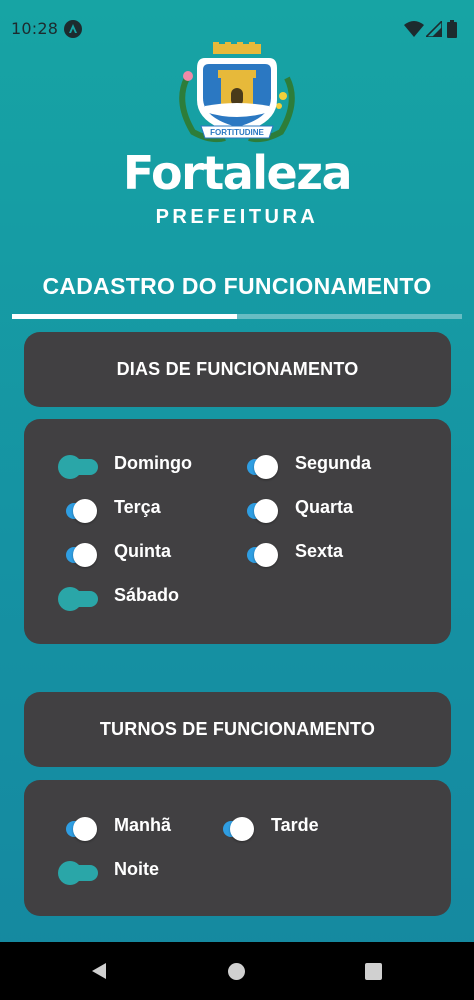 This screenshot has width=474, height=1000. Describe the element at coordinates (136, 869) in the screenshot. I see `noite-label: Noite` at that location.